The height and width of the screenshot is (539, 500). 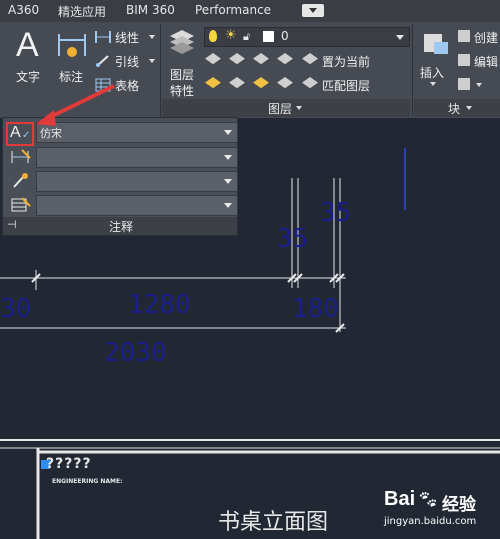 I want to click on edit-block-button: 编辑, so click(x=479, y=61).